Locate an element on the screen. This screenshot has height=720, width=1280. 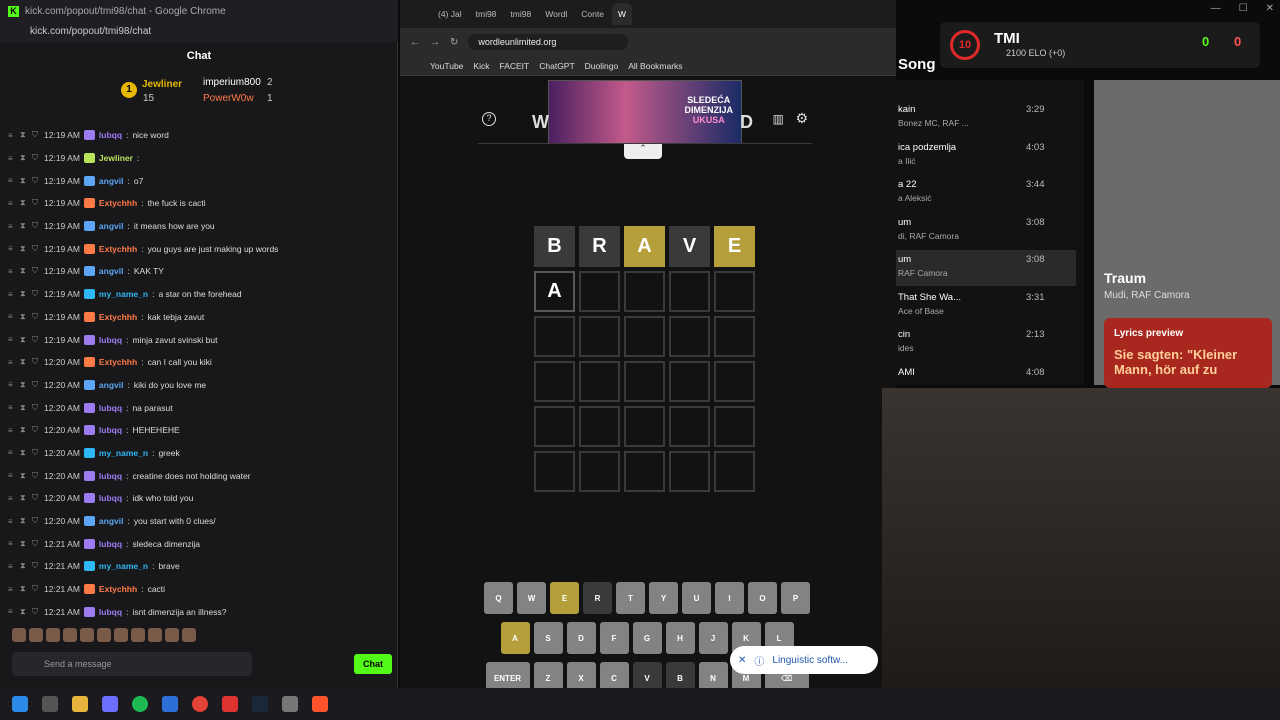
address-bar: wordleunlimited.org is located at coordinates (548, 42).